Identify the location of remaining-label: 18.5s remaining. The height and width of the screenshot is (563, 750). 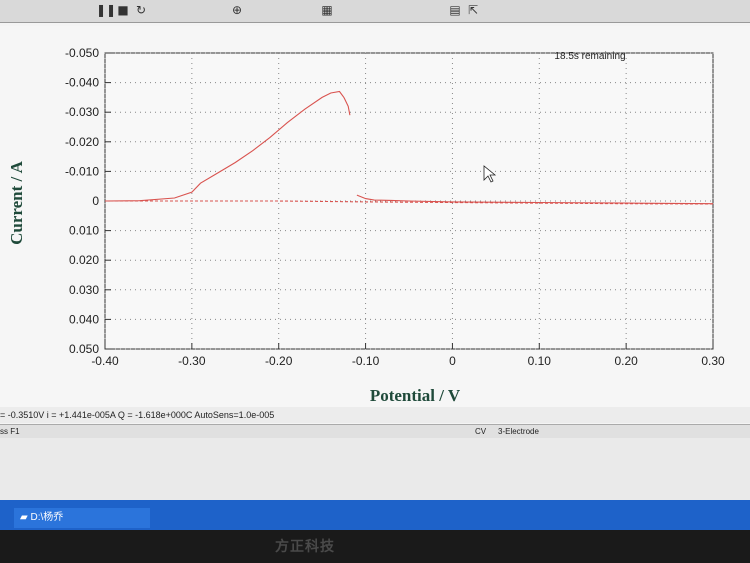
(589, 56).